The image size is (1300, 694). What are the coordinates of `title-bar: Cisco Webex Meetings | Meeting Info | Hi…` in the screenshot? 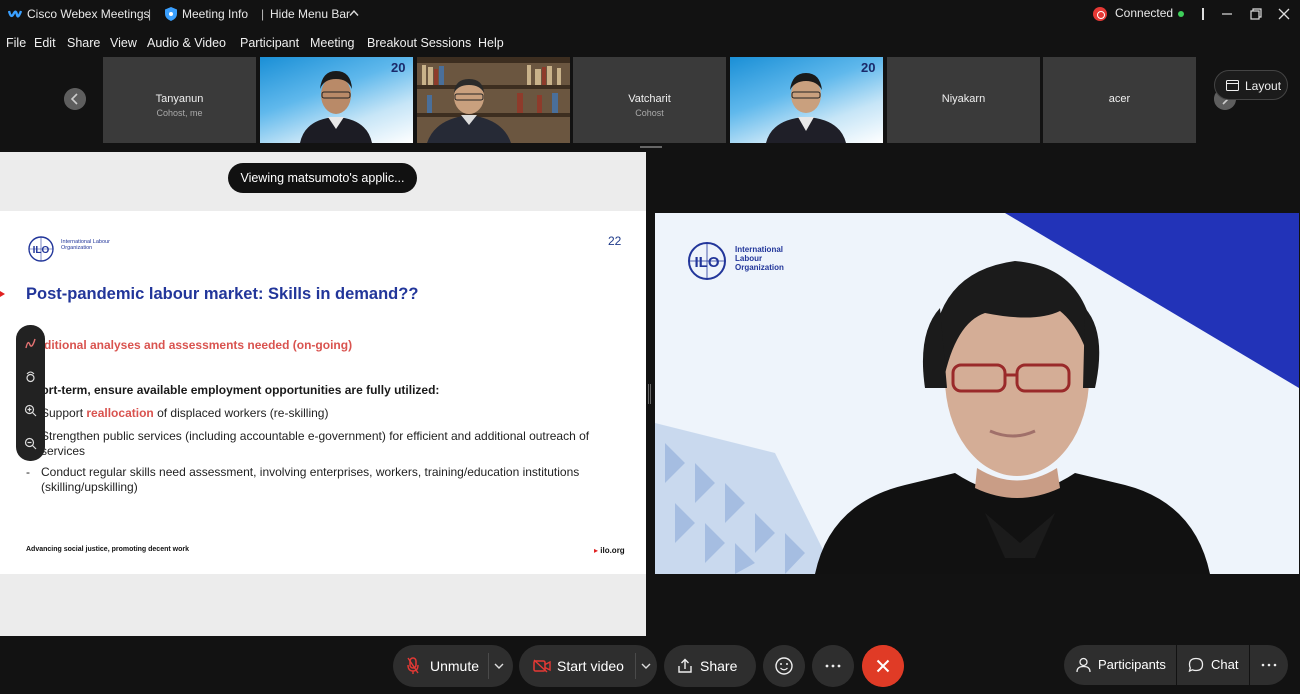 It's located at (650, 14).